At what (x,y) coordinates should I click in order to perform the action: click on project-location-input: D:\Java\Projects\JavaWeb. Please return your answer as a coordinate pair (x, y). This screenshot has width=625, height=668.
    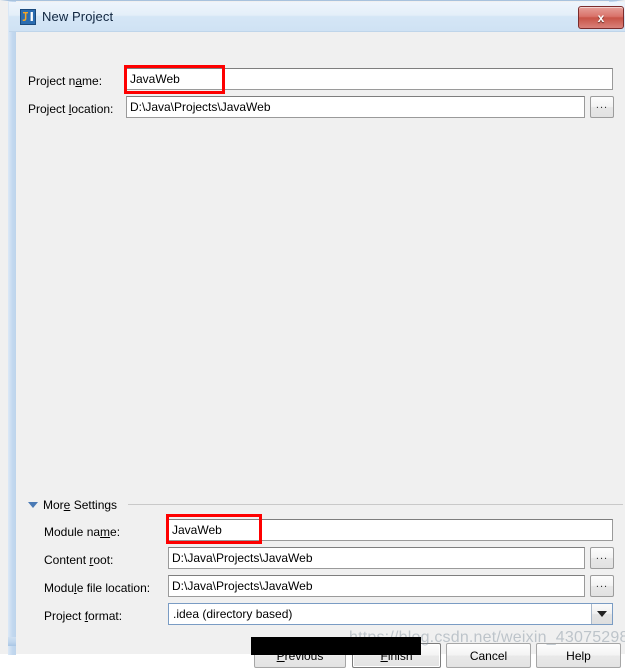
    Looking at the image, I should click on (355, 107).